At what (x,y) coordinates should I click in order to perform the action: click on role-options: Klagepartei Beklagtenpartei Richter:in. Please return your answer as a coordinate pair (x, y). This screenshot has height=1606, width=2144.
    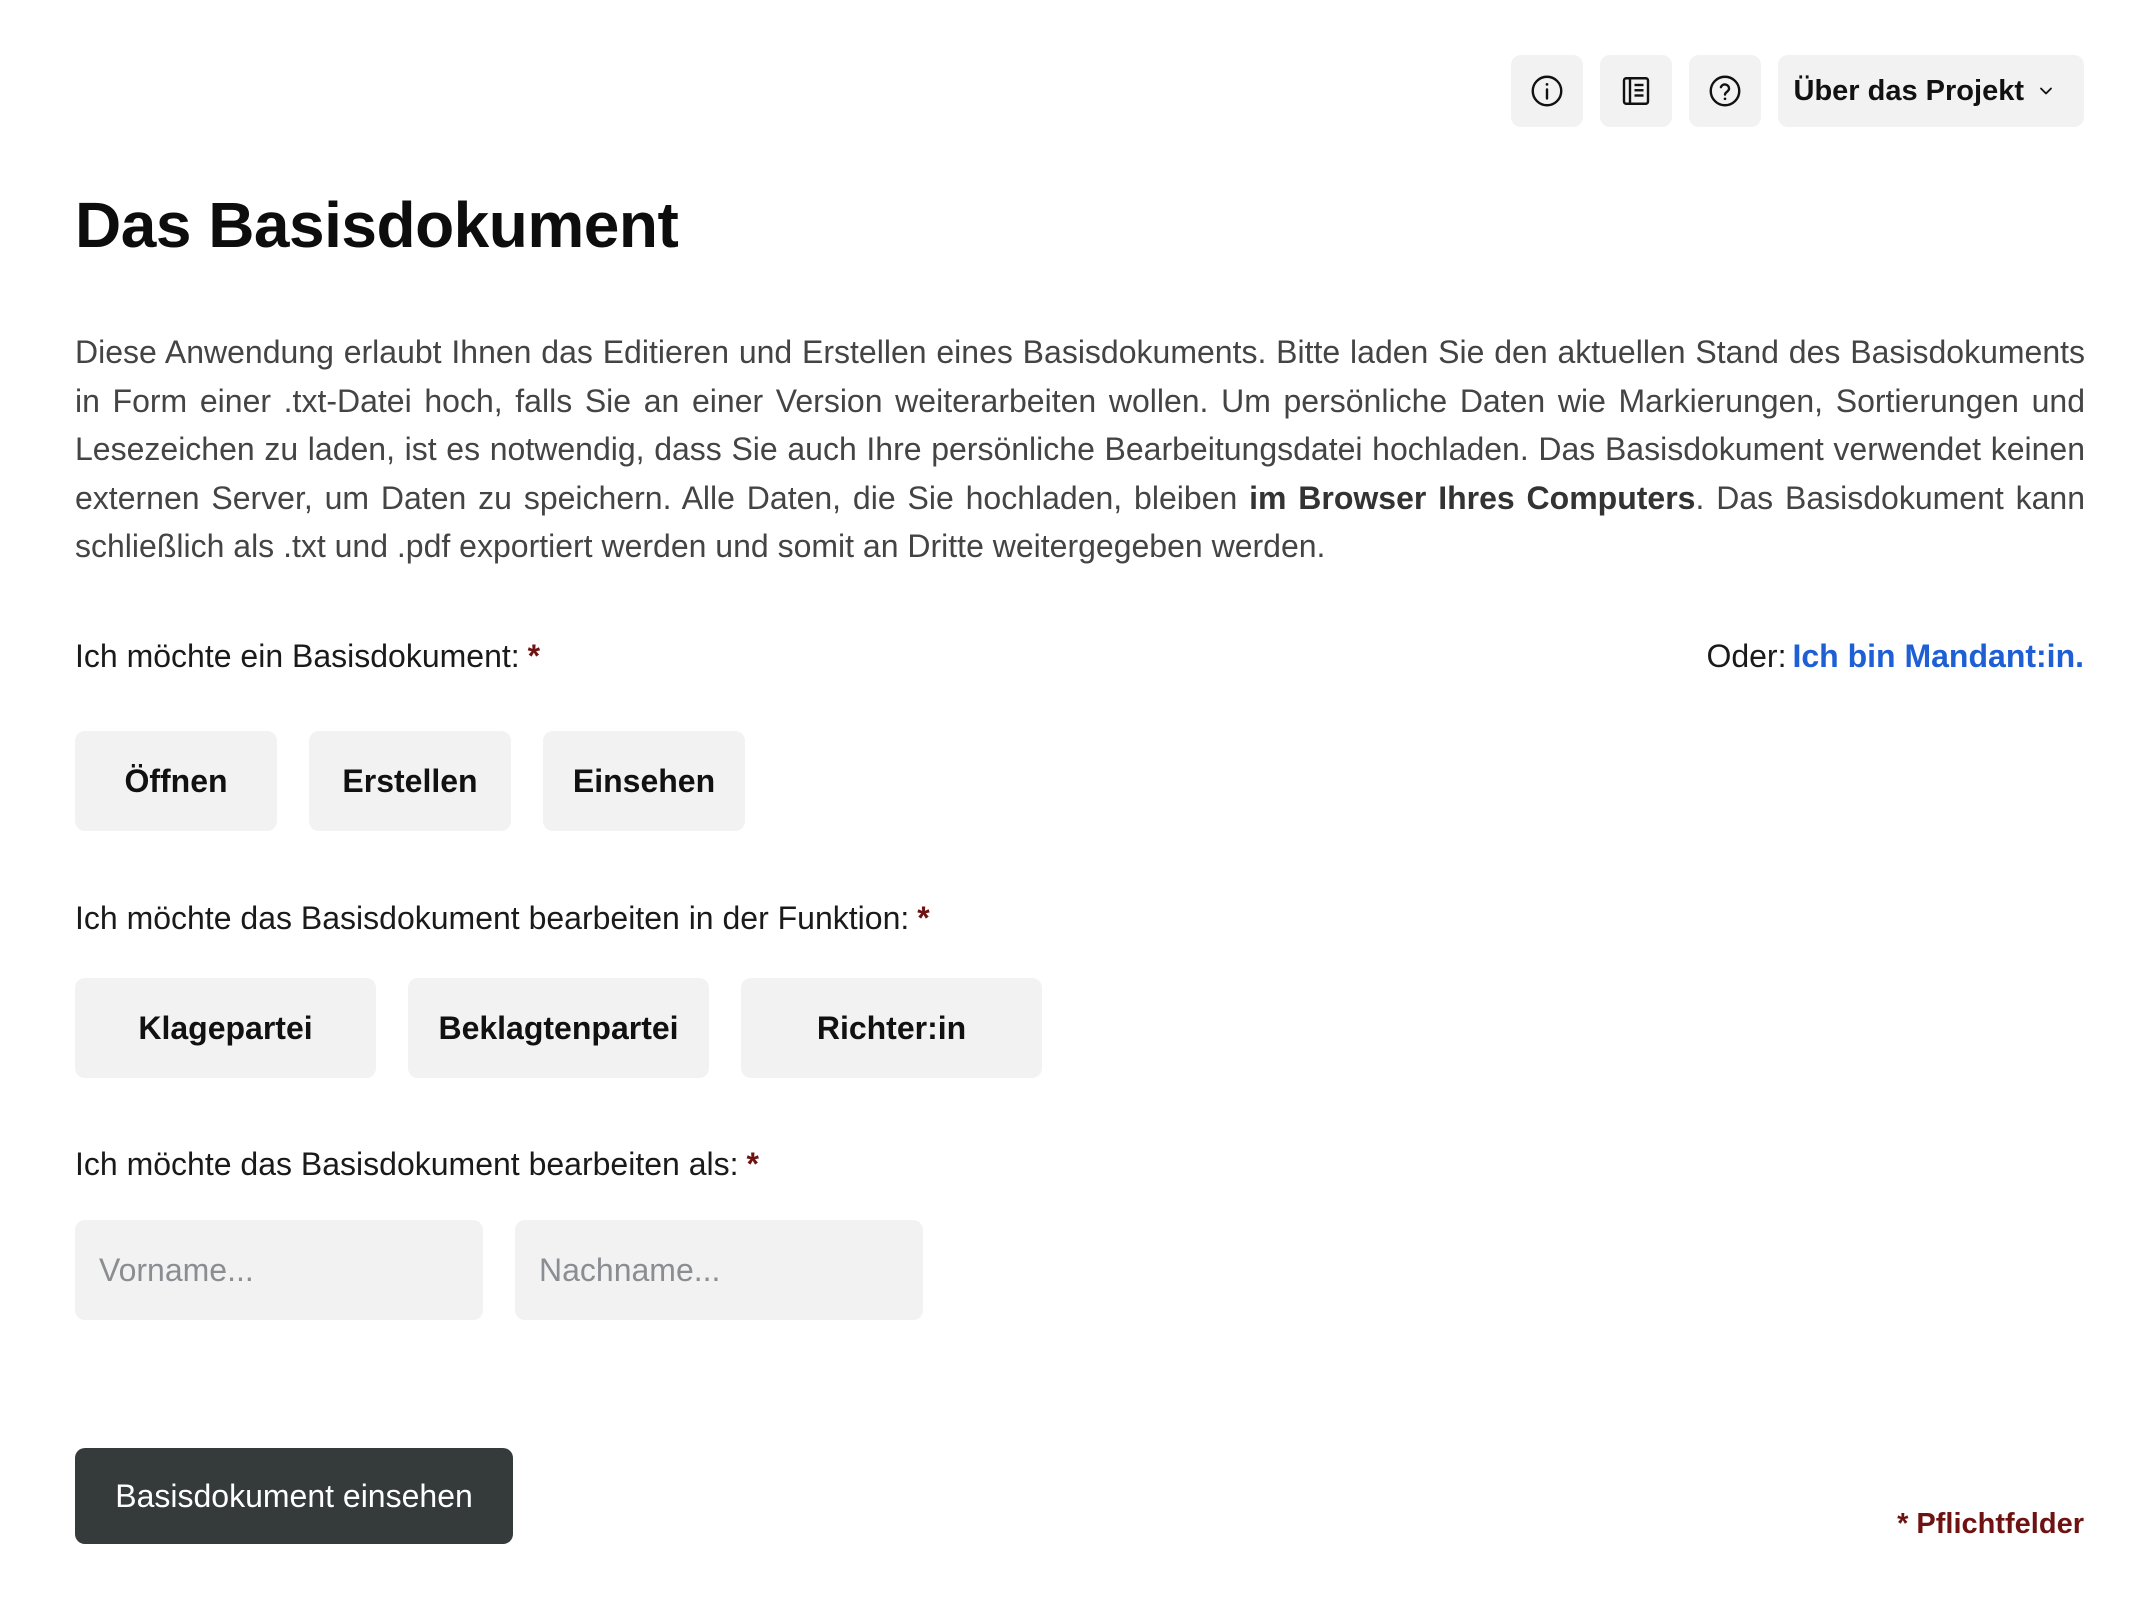
    Looking at the image, I should click on (558, 1028).